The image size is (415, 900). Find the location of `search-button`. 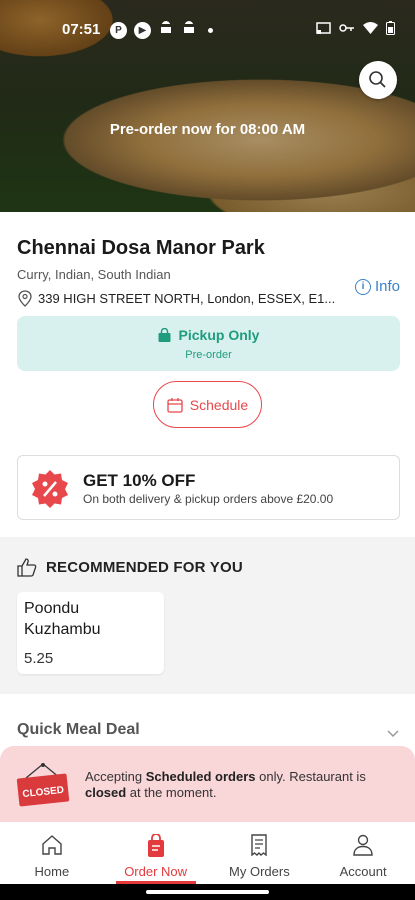

search-button is located at coordinates (378, 80).